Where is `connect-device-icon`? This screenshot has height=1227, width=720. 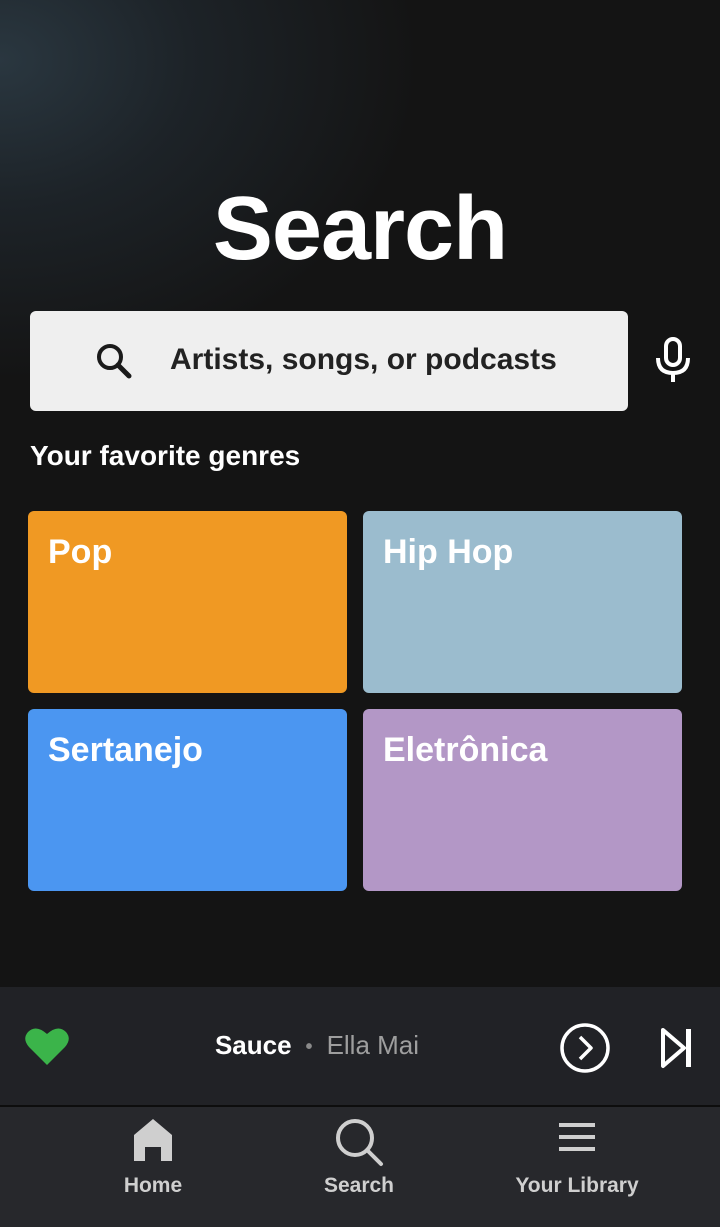
connect-device-icon is located at coordinates (585, 1048).